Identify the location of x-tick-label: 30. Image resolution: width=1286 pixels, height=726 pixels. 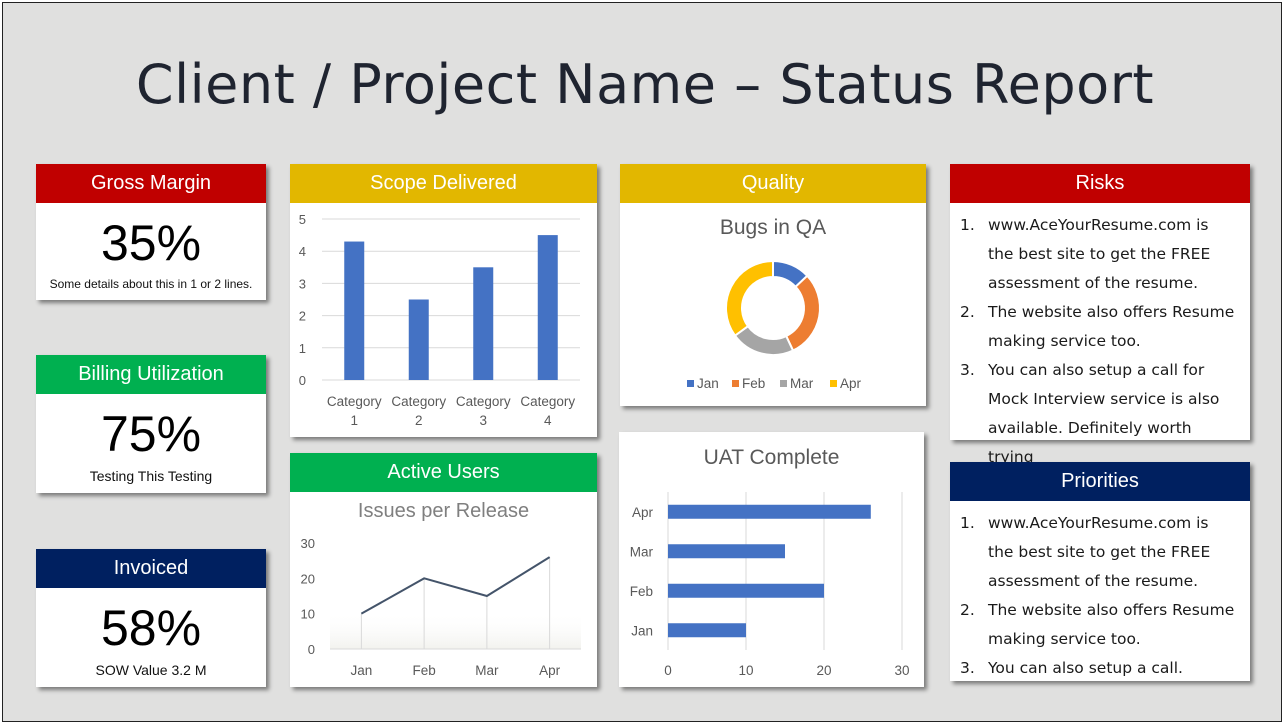
(901, 670).